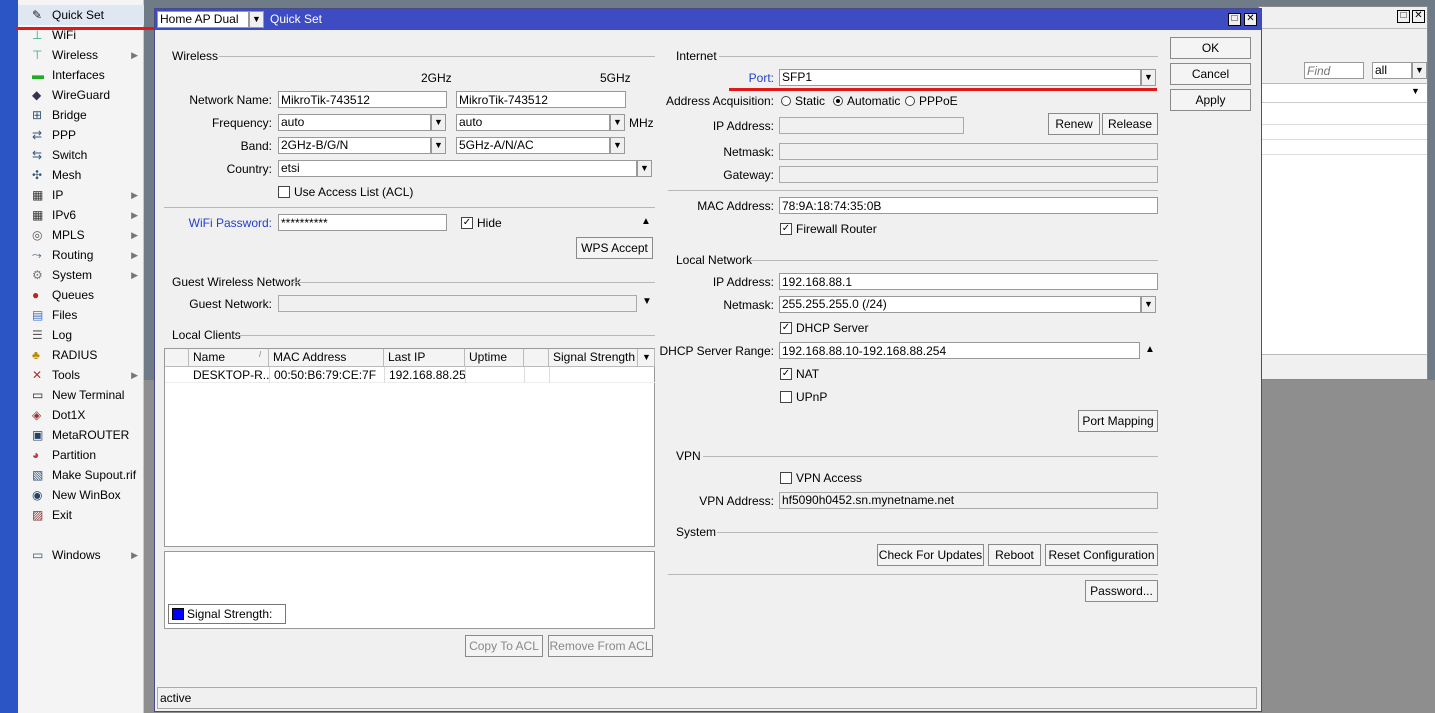 The width and height of the screenshot is (1435, 713). I want to click on release-button: Release, so click(1130, 124).